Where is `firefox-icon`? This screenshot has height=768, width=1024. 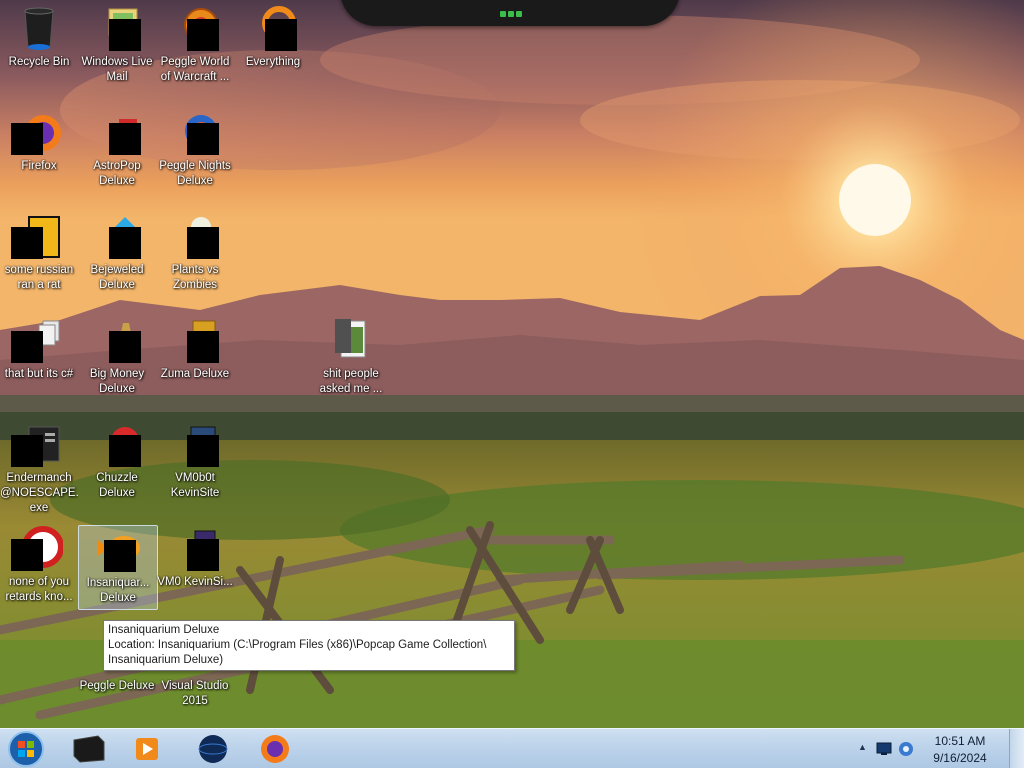
firefox-icon is located at coordinates (37, 133).